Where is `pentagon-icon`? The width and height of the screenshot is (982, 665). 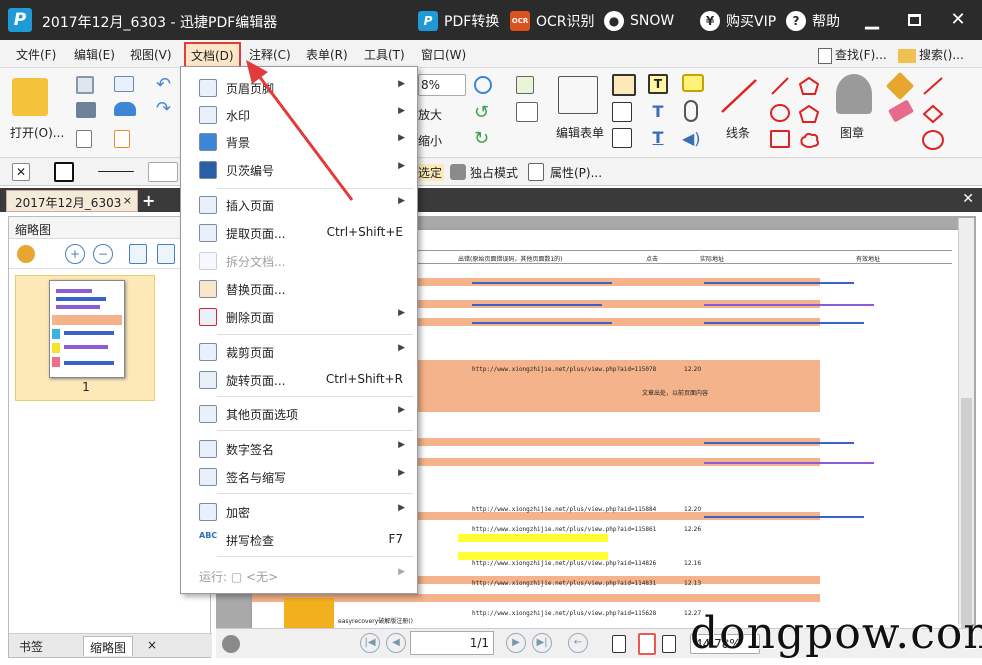
pentagon-icon is located at coordinates (809, 114).